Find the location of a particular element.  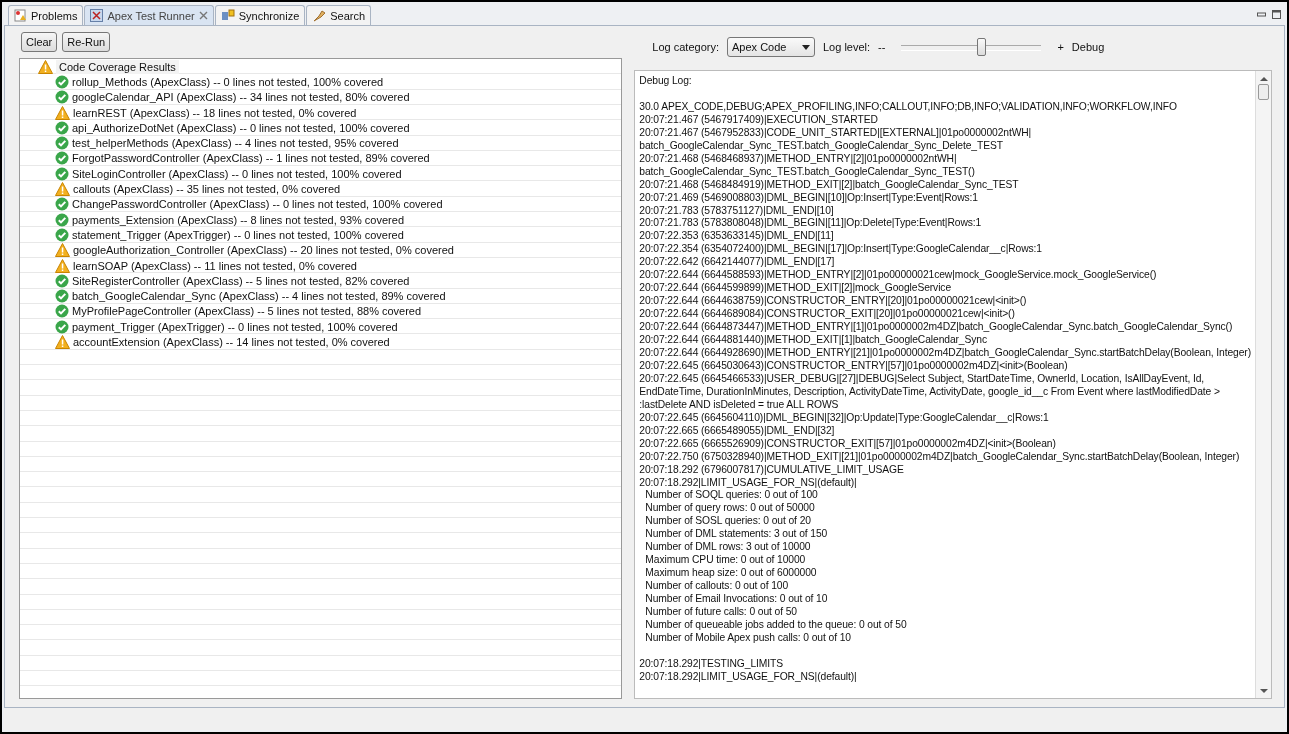

log-line: Maximum heap size: 0 out of 6000000 is located at coordinates (731, 574).